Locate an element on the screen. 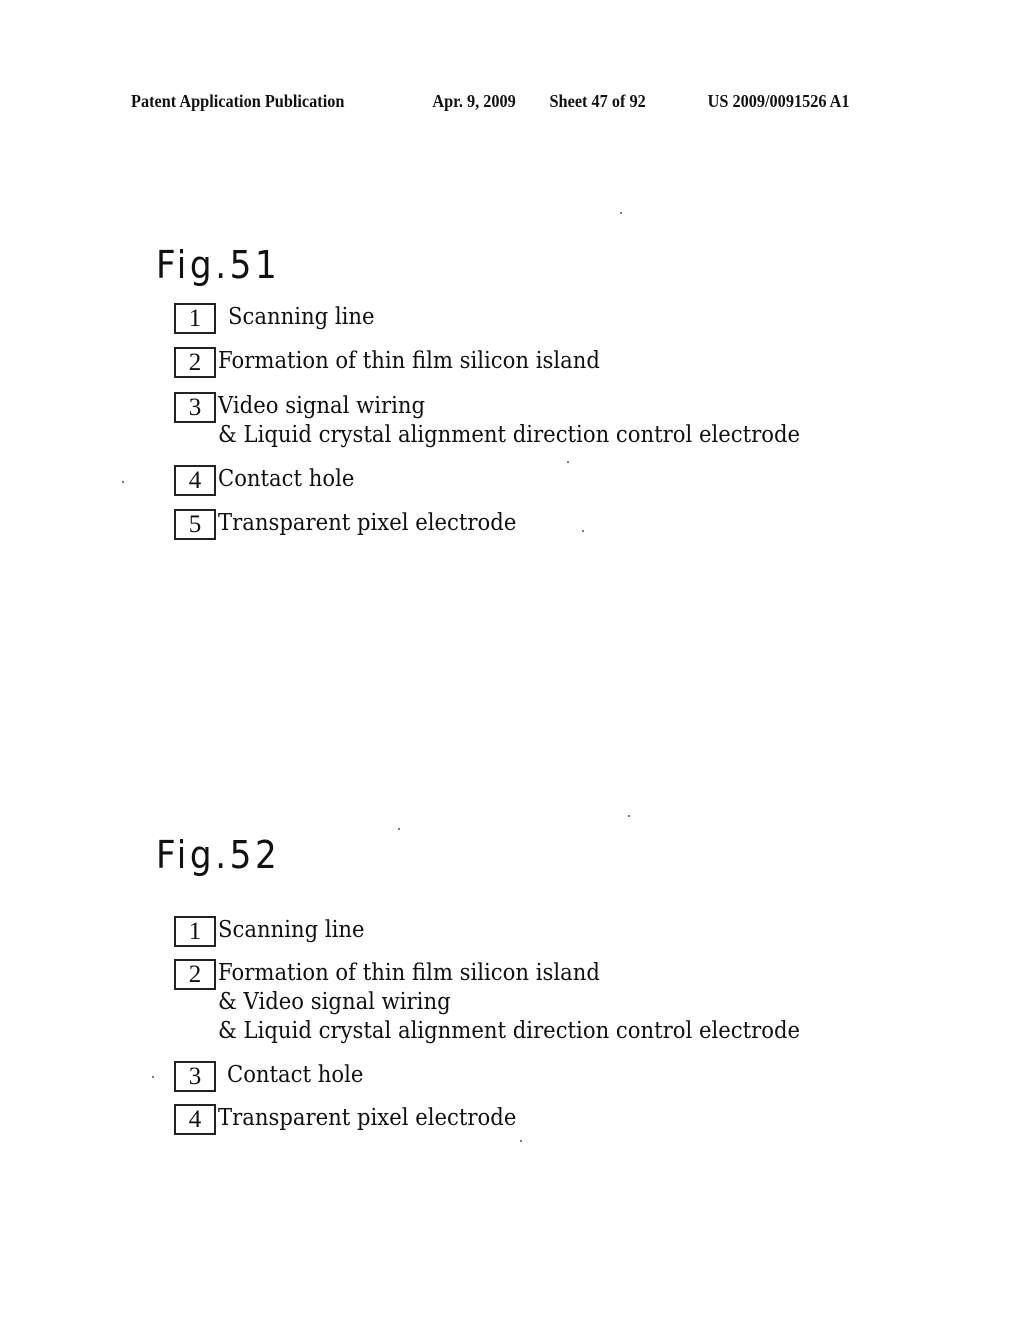 This screenshot has width=1024, height=1320. legend-item-continuation: & Video signal wiring is located at coordinates (334, 1002).